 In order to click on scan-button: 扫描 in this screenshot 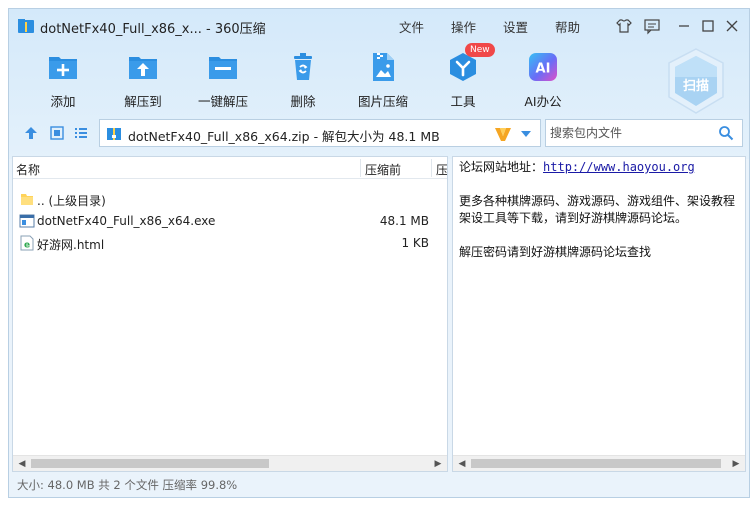, I will do `click(696, 82)`.